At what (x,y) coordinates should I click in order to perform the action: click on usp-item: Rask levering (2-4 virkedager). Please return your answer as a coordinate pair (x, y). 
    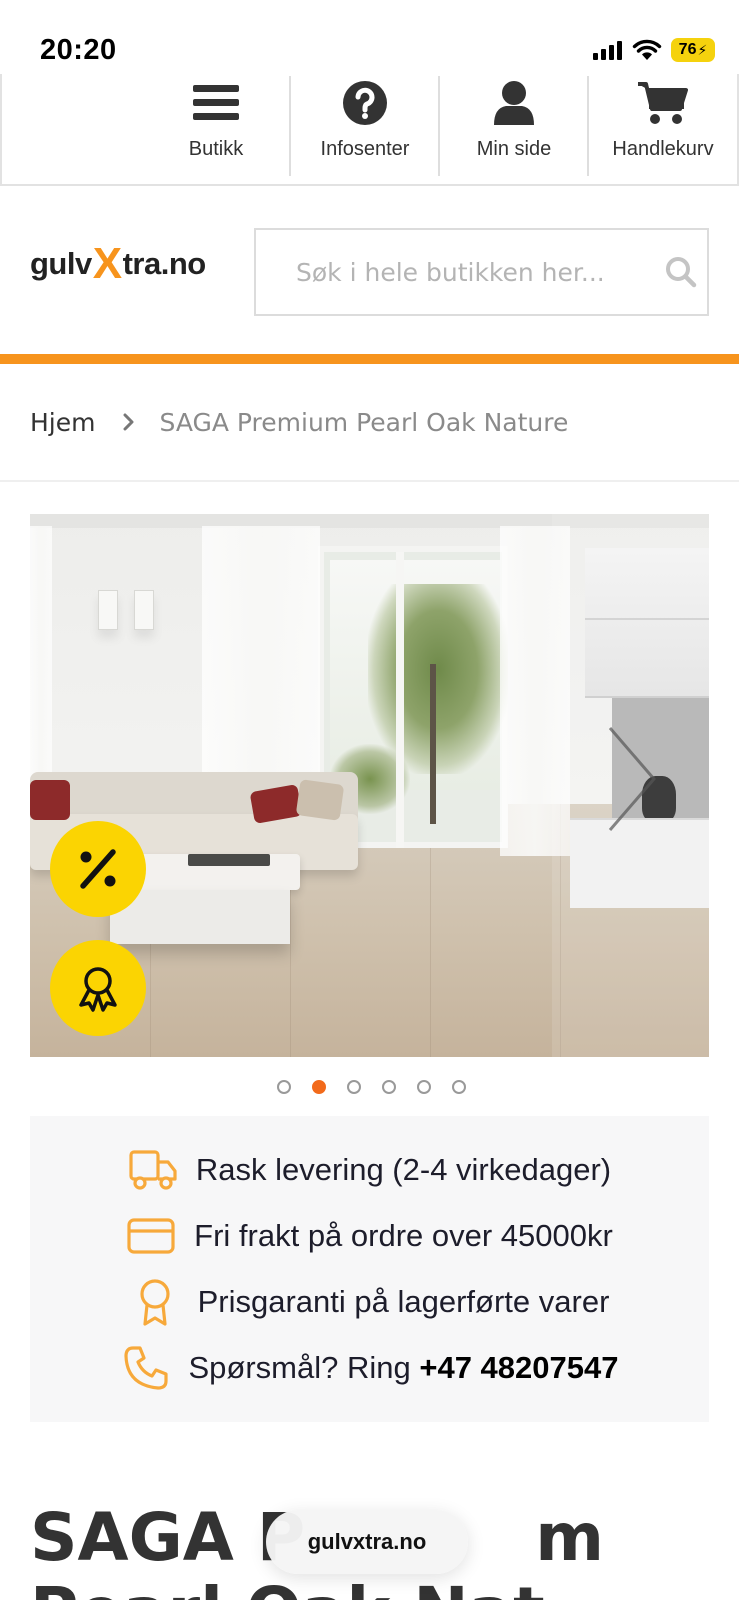
    Looking at the image, I should click on (369, 1170).